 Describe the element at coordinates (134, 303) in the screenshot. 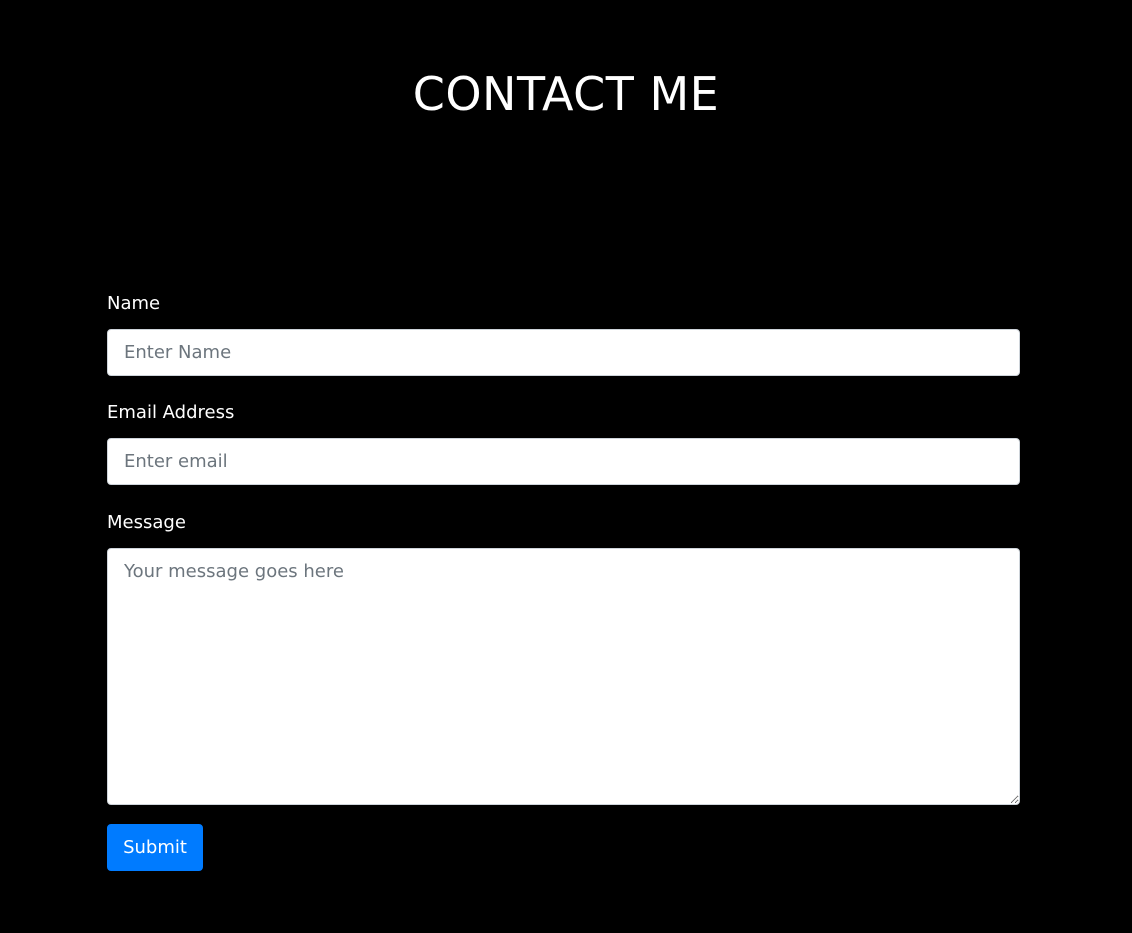

I see `name-label: Name` at that location.